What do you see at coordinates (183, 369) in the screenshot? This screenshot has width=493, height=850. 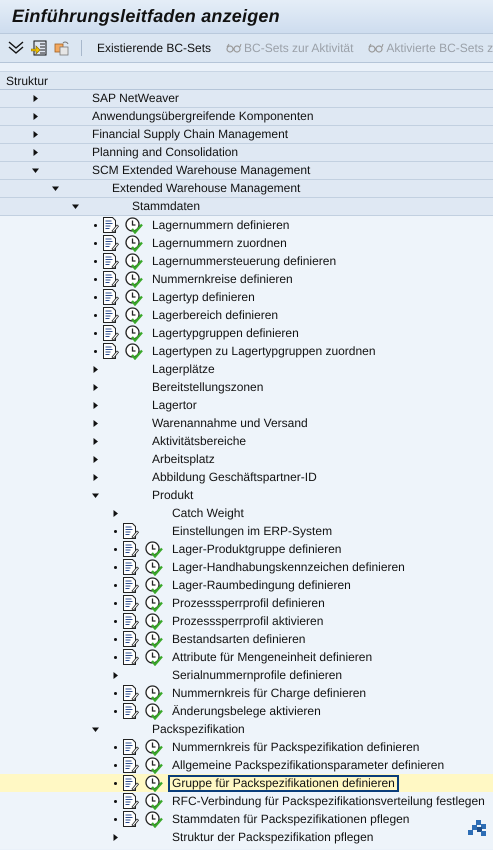 I see `tree-node: Lagerplätze` at bounding box center [183, 369].